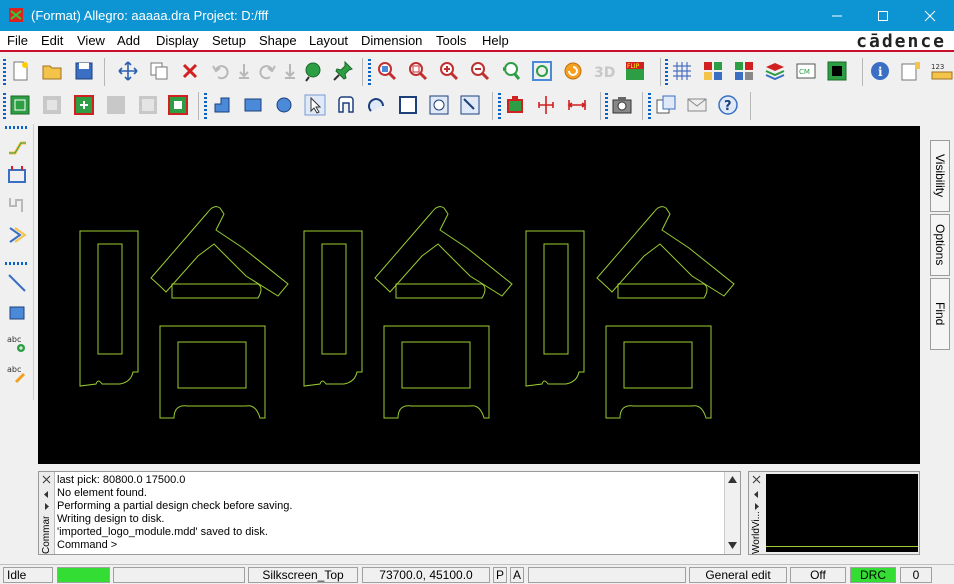 This screenshot has height=584, width=954. I want to click on select-button, so click(315, 105).